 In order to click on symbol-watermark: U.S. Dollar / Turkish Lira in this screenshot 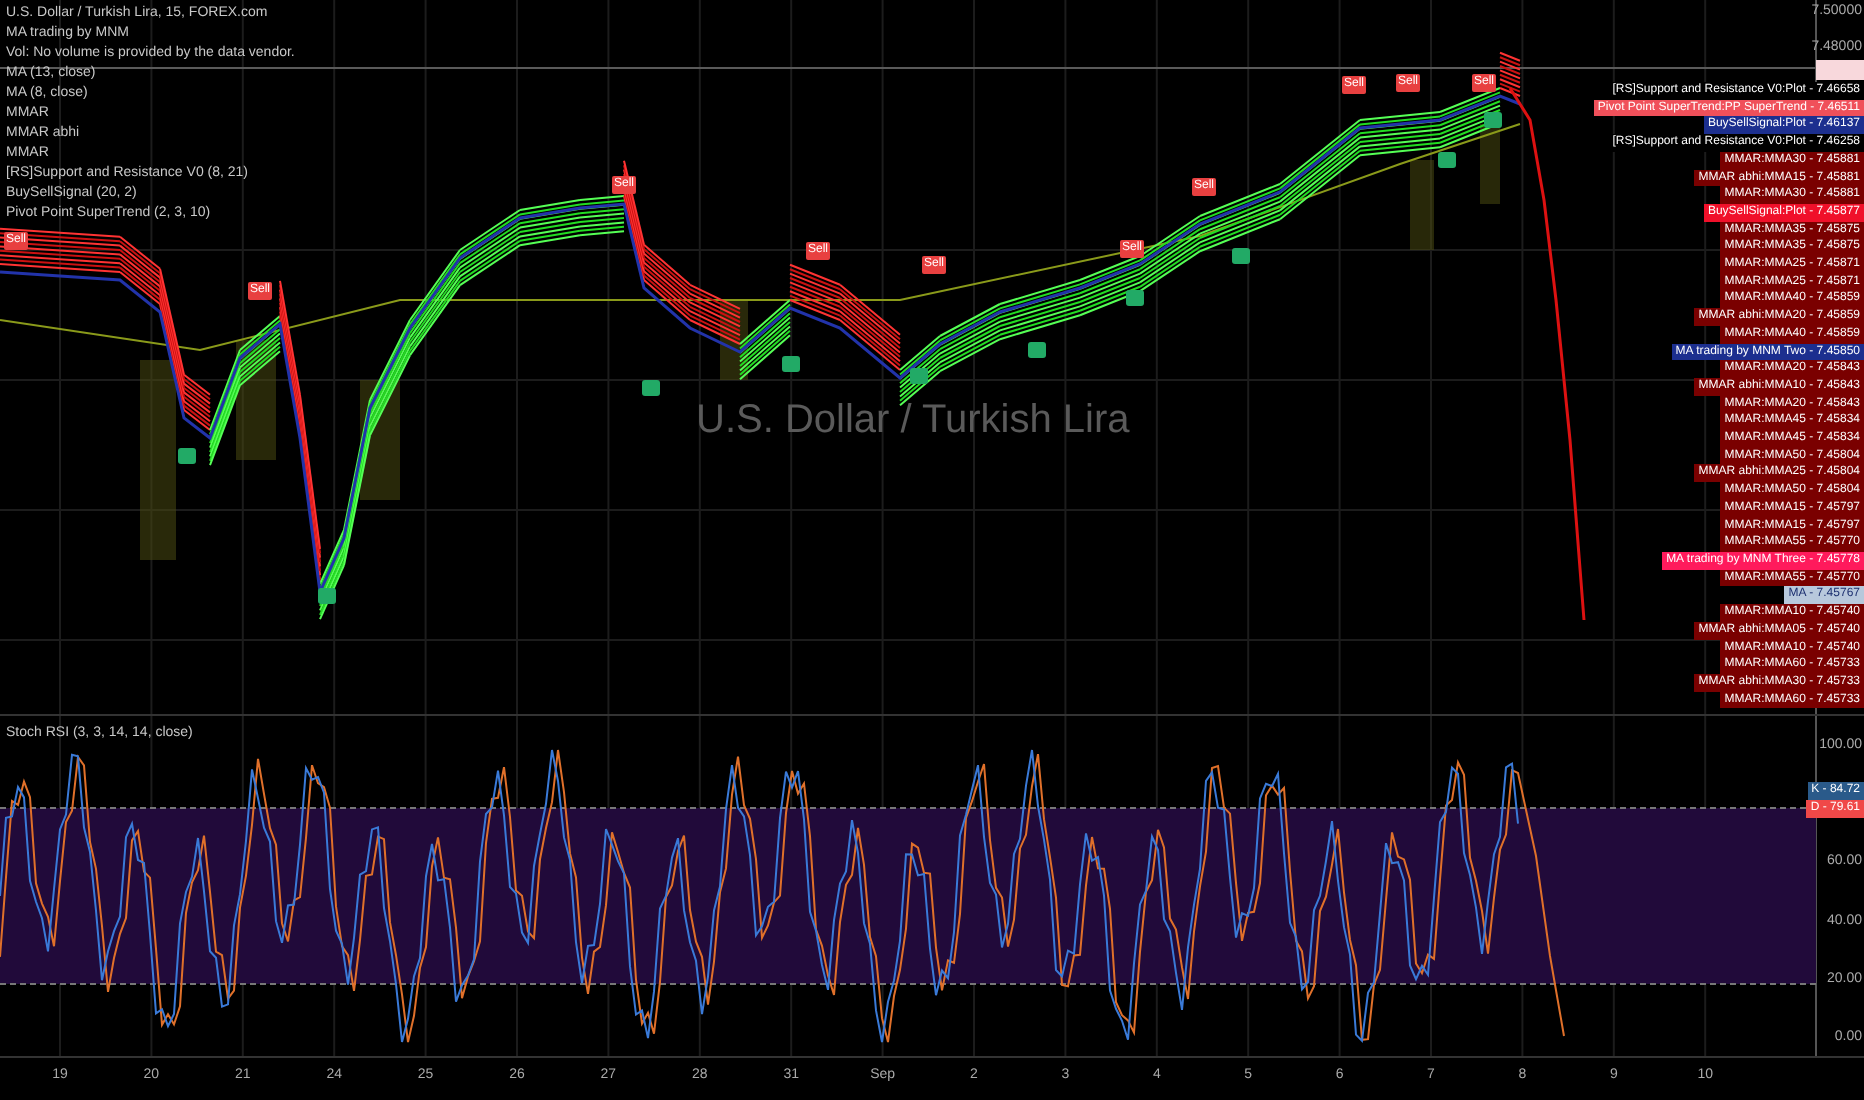, I will do `click(913, 421)`.